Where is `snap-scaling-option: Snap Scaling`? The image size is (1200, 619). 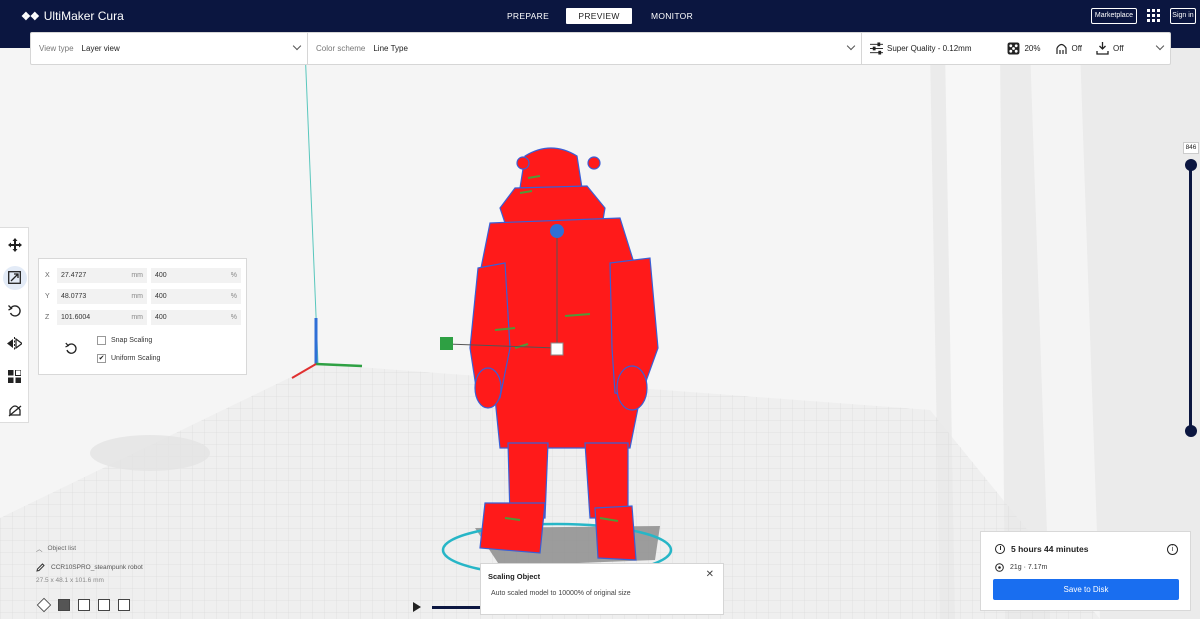
snap-scaling-option: Snap Scaling is located at coordinates (124, 340).